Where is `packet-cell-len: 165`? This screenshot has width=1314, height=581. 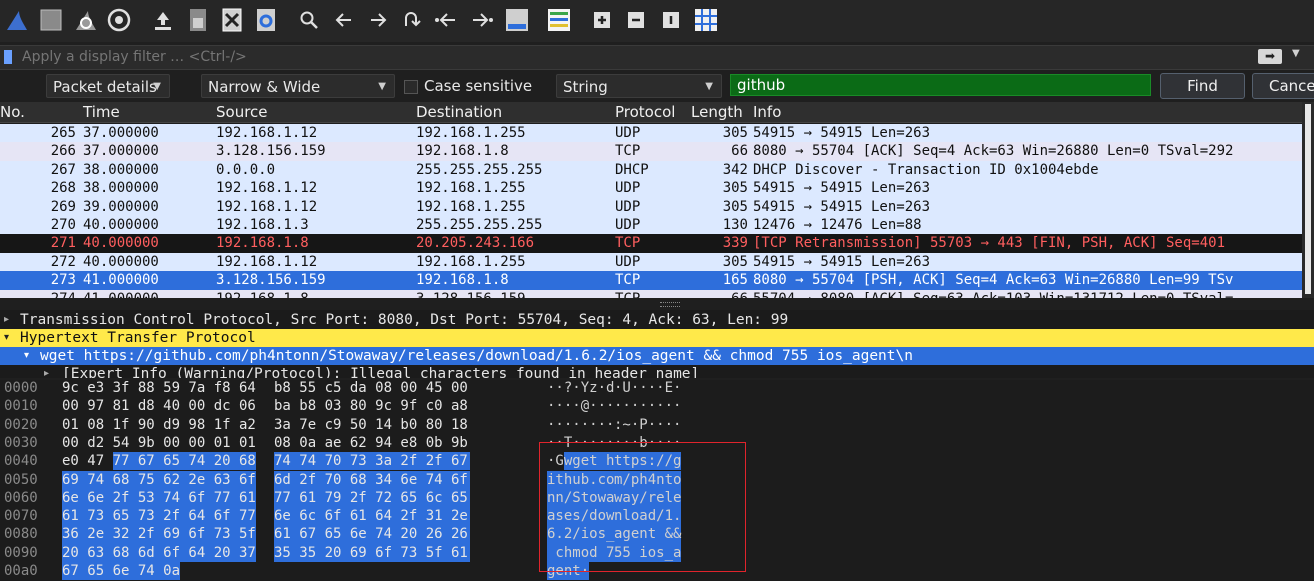 packet-cell-len: 165 is located at coordinates (735, 280).